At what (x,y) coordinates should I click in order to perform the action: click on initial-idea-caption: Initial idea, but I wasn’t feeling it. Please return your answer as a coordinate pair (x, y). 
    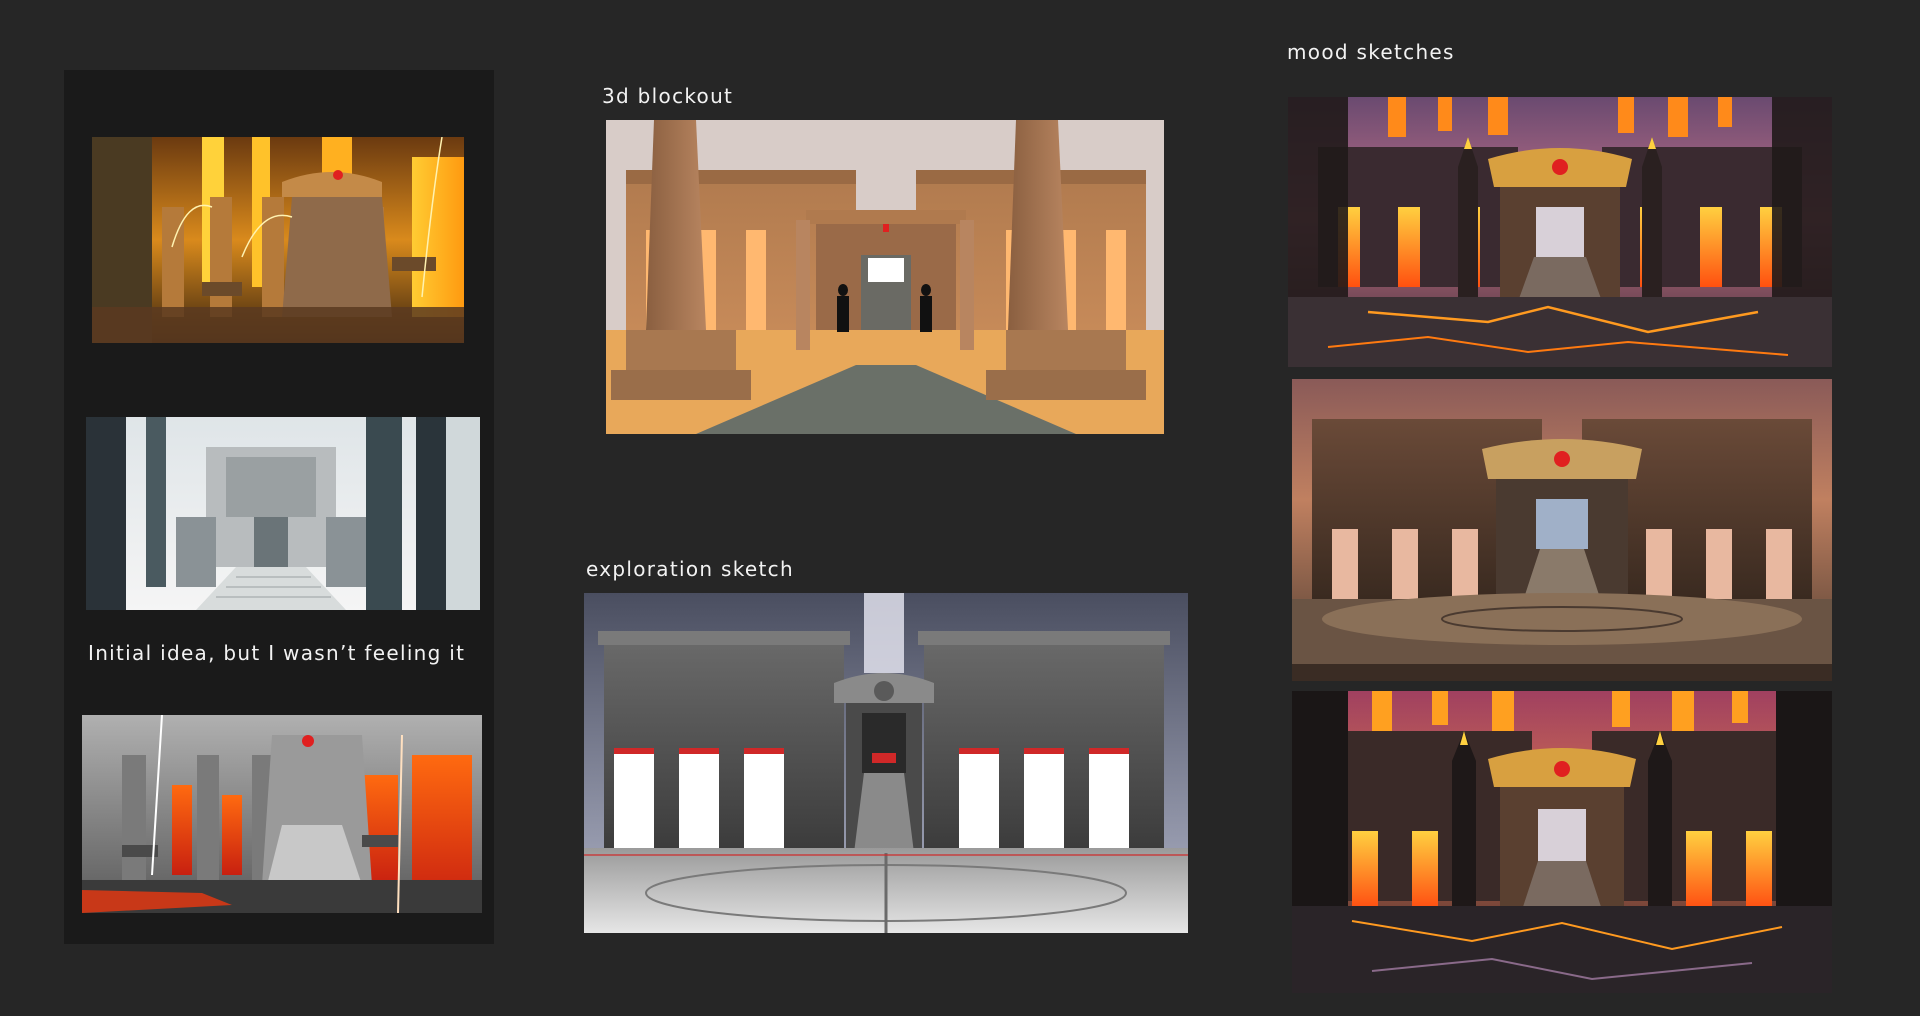
    Looking at the image, I should click on (277, 653).